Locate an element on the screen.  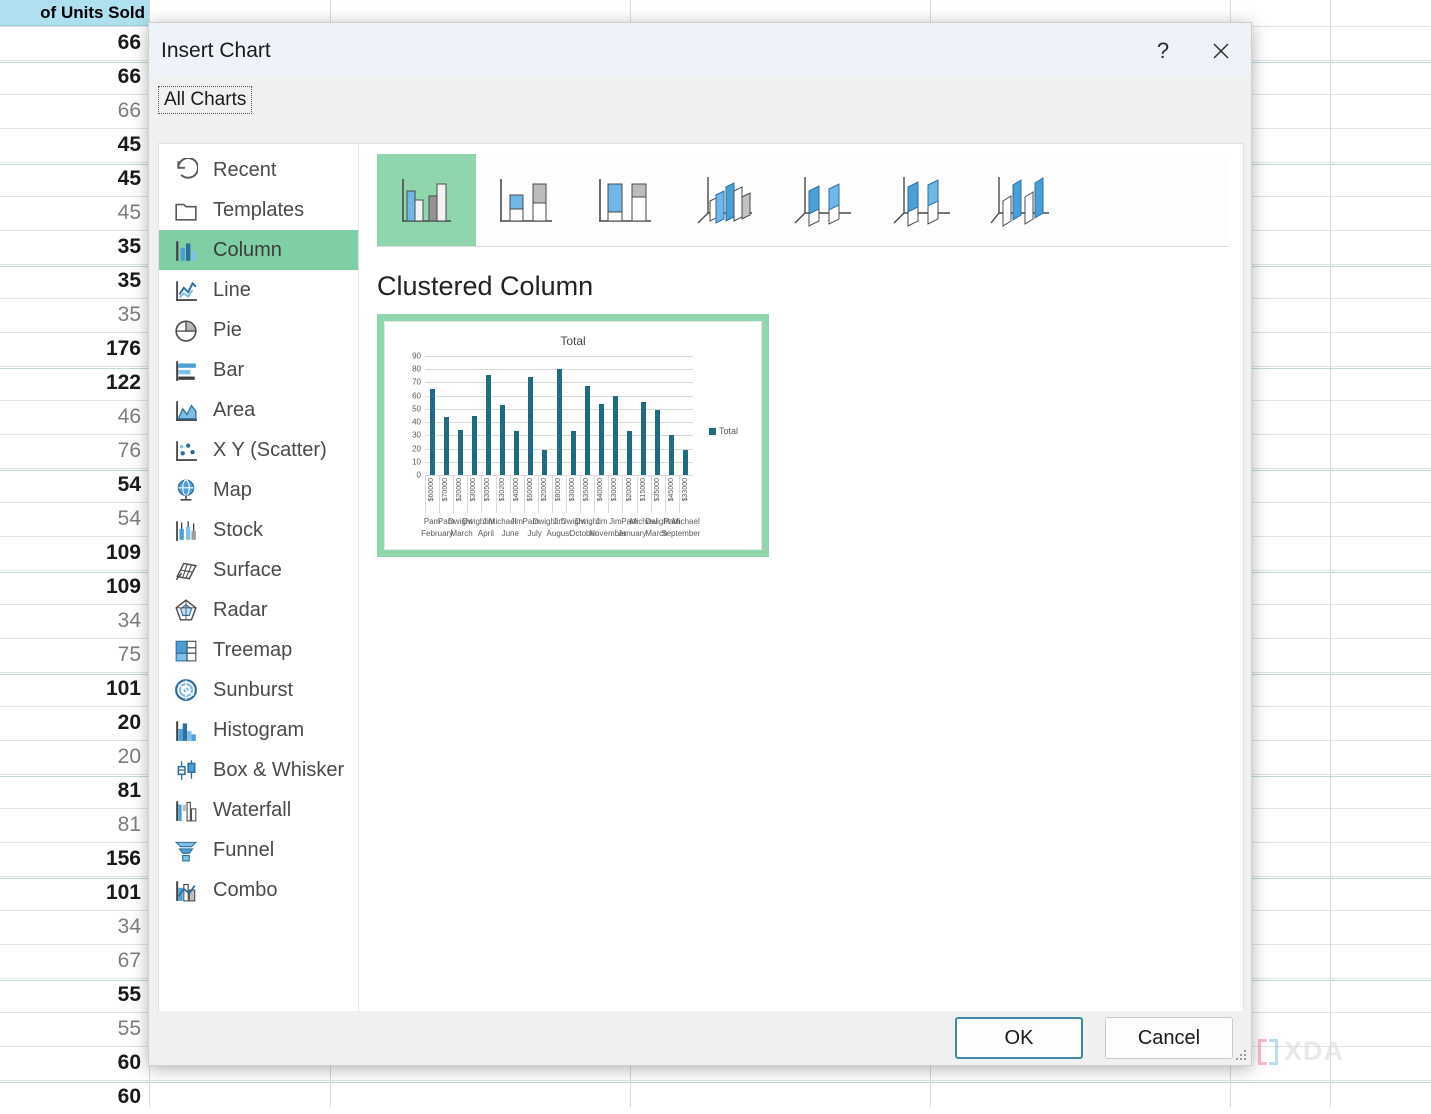
y-axis-tick: 10 is located at coordinates (416, 462).